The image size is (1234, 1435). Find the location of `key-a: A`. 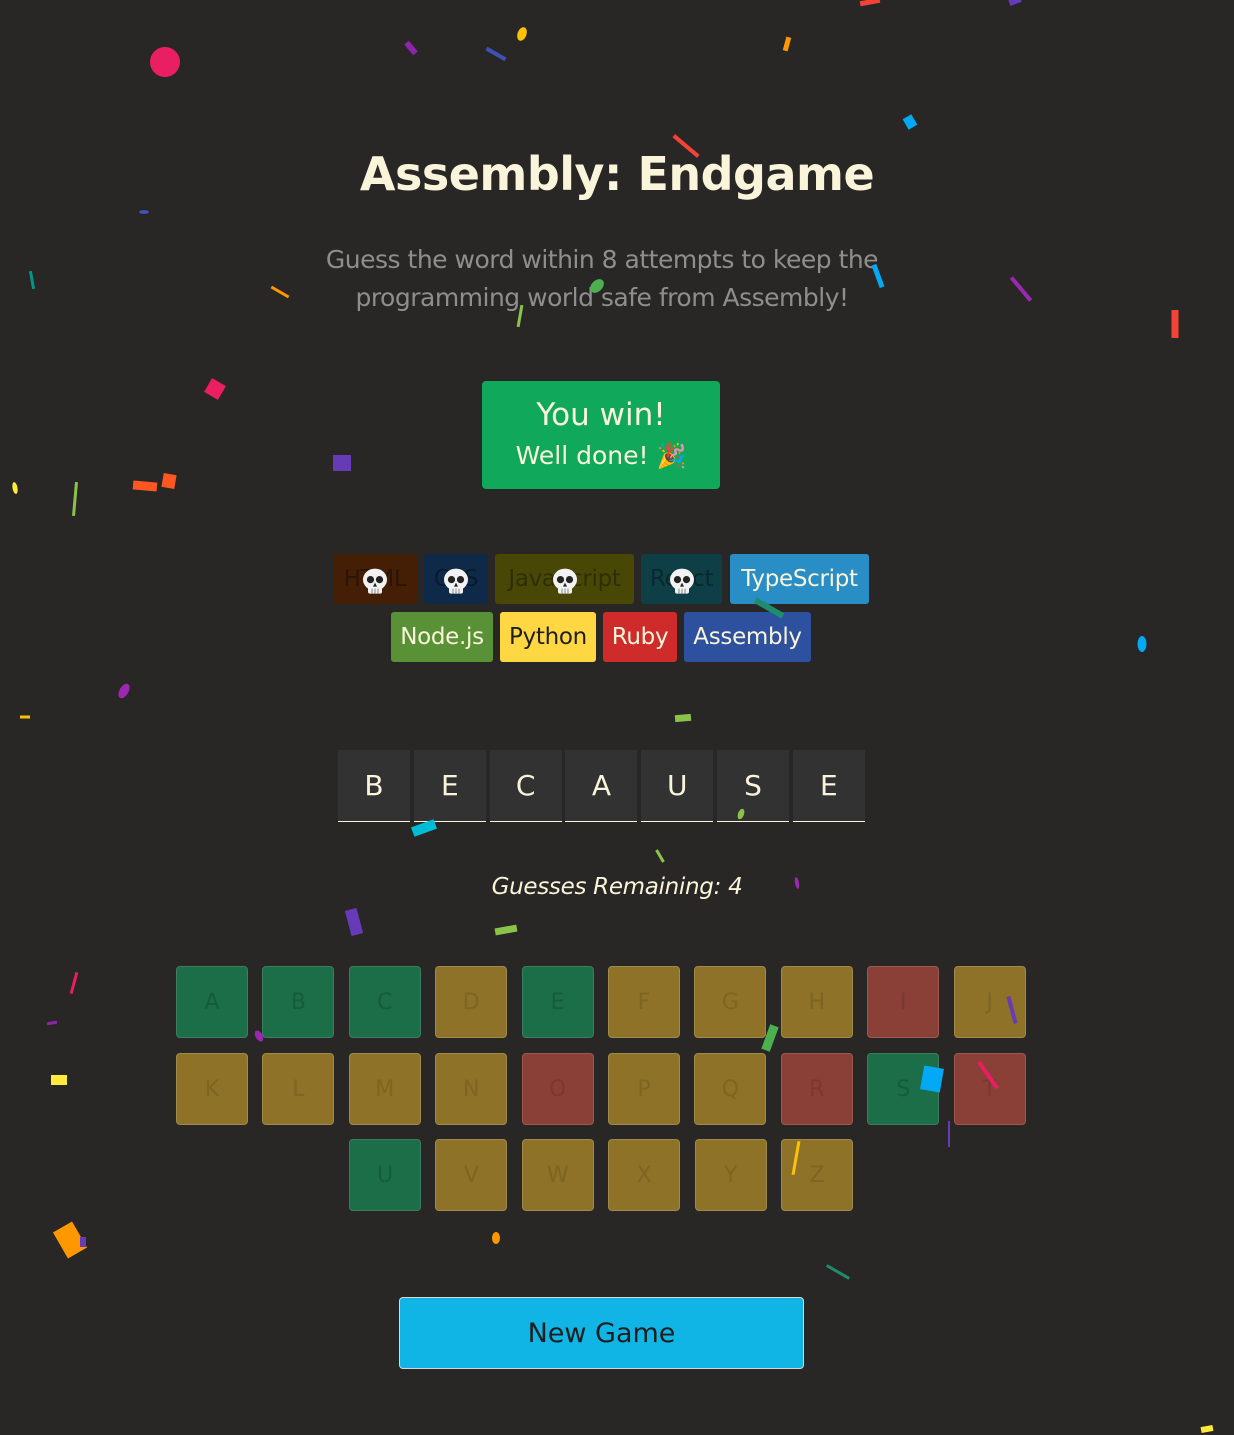

key-a: A is located at coordinates (212, 1002).